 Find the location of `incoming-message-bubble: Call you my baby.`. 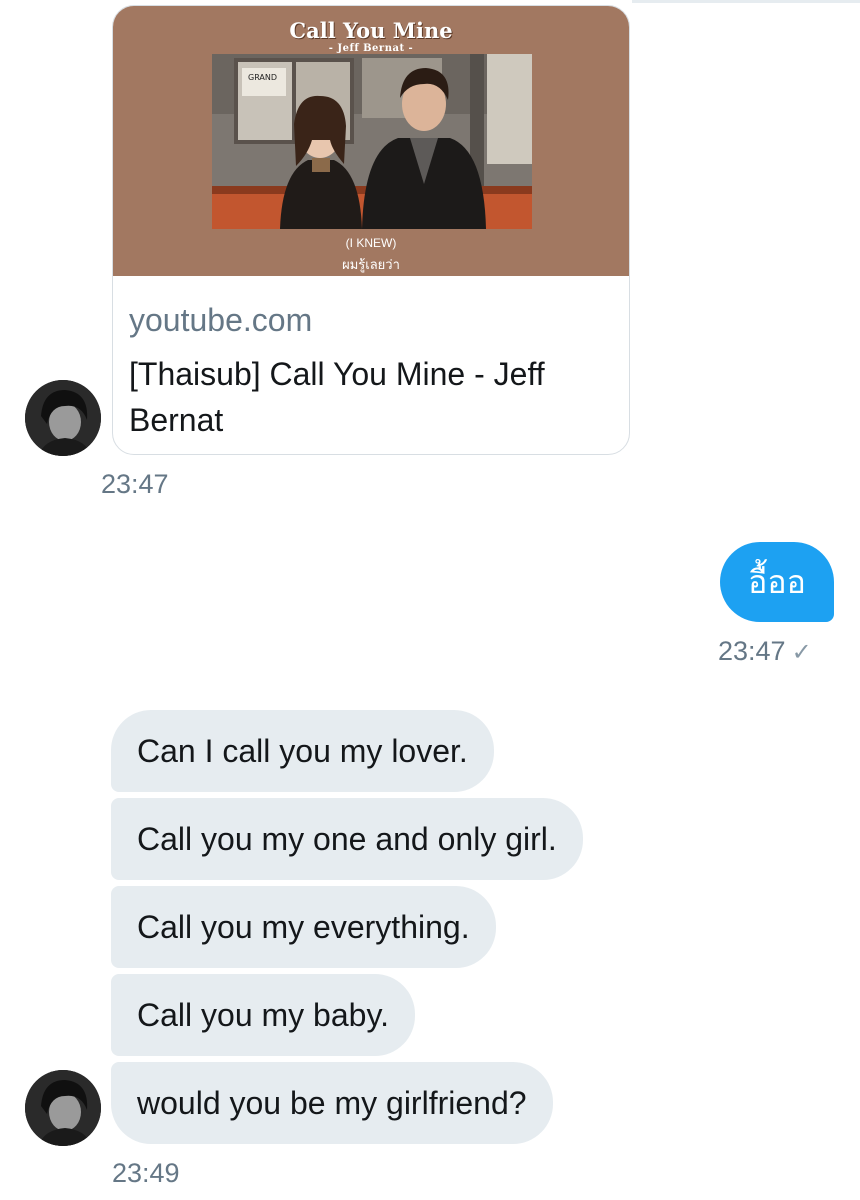

incoming-message-bubble: Call you my baby. is located at coordinates (263, 1015).